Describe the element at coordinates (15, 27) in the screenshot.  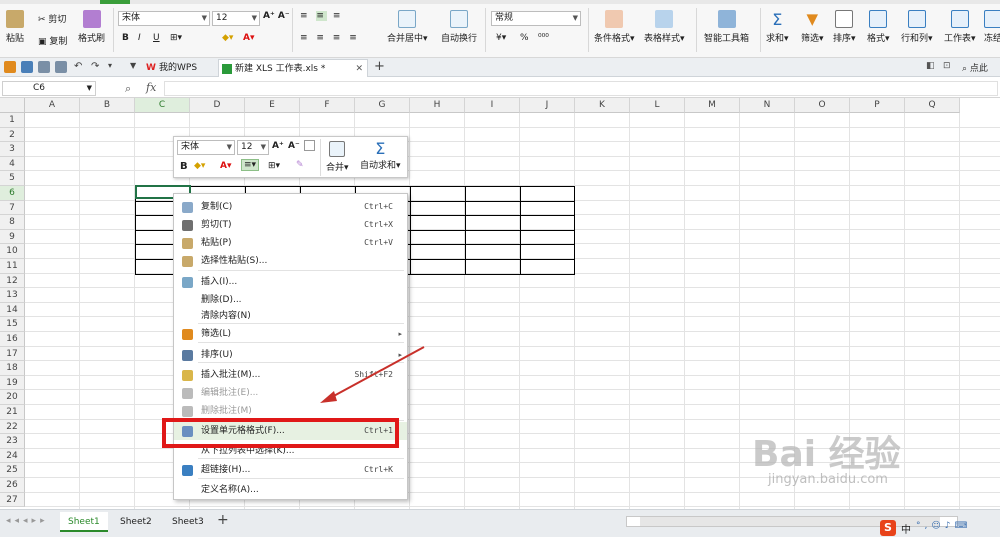
I see `paste-button: 粘贴` at that location.